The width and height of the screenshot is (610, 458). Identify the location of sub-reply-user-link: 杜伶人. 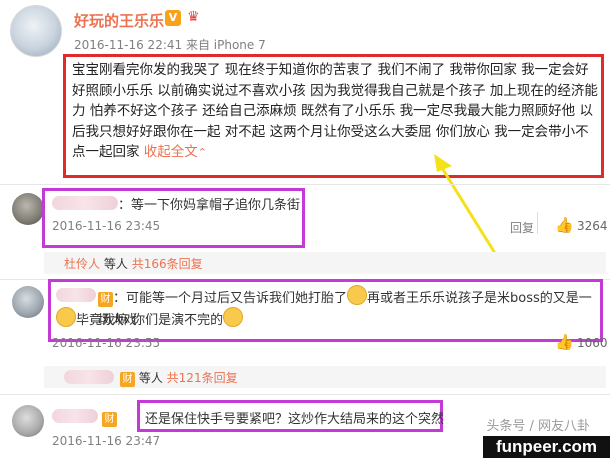
(82, 264).